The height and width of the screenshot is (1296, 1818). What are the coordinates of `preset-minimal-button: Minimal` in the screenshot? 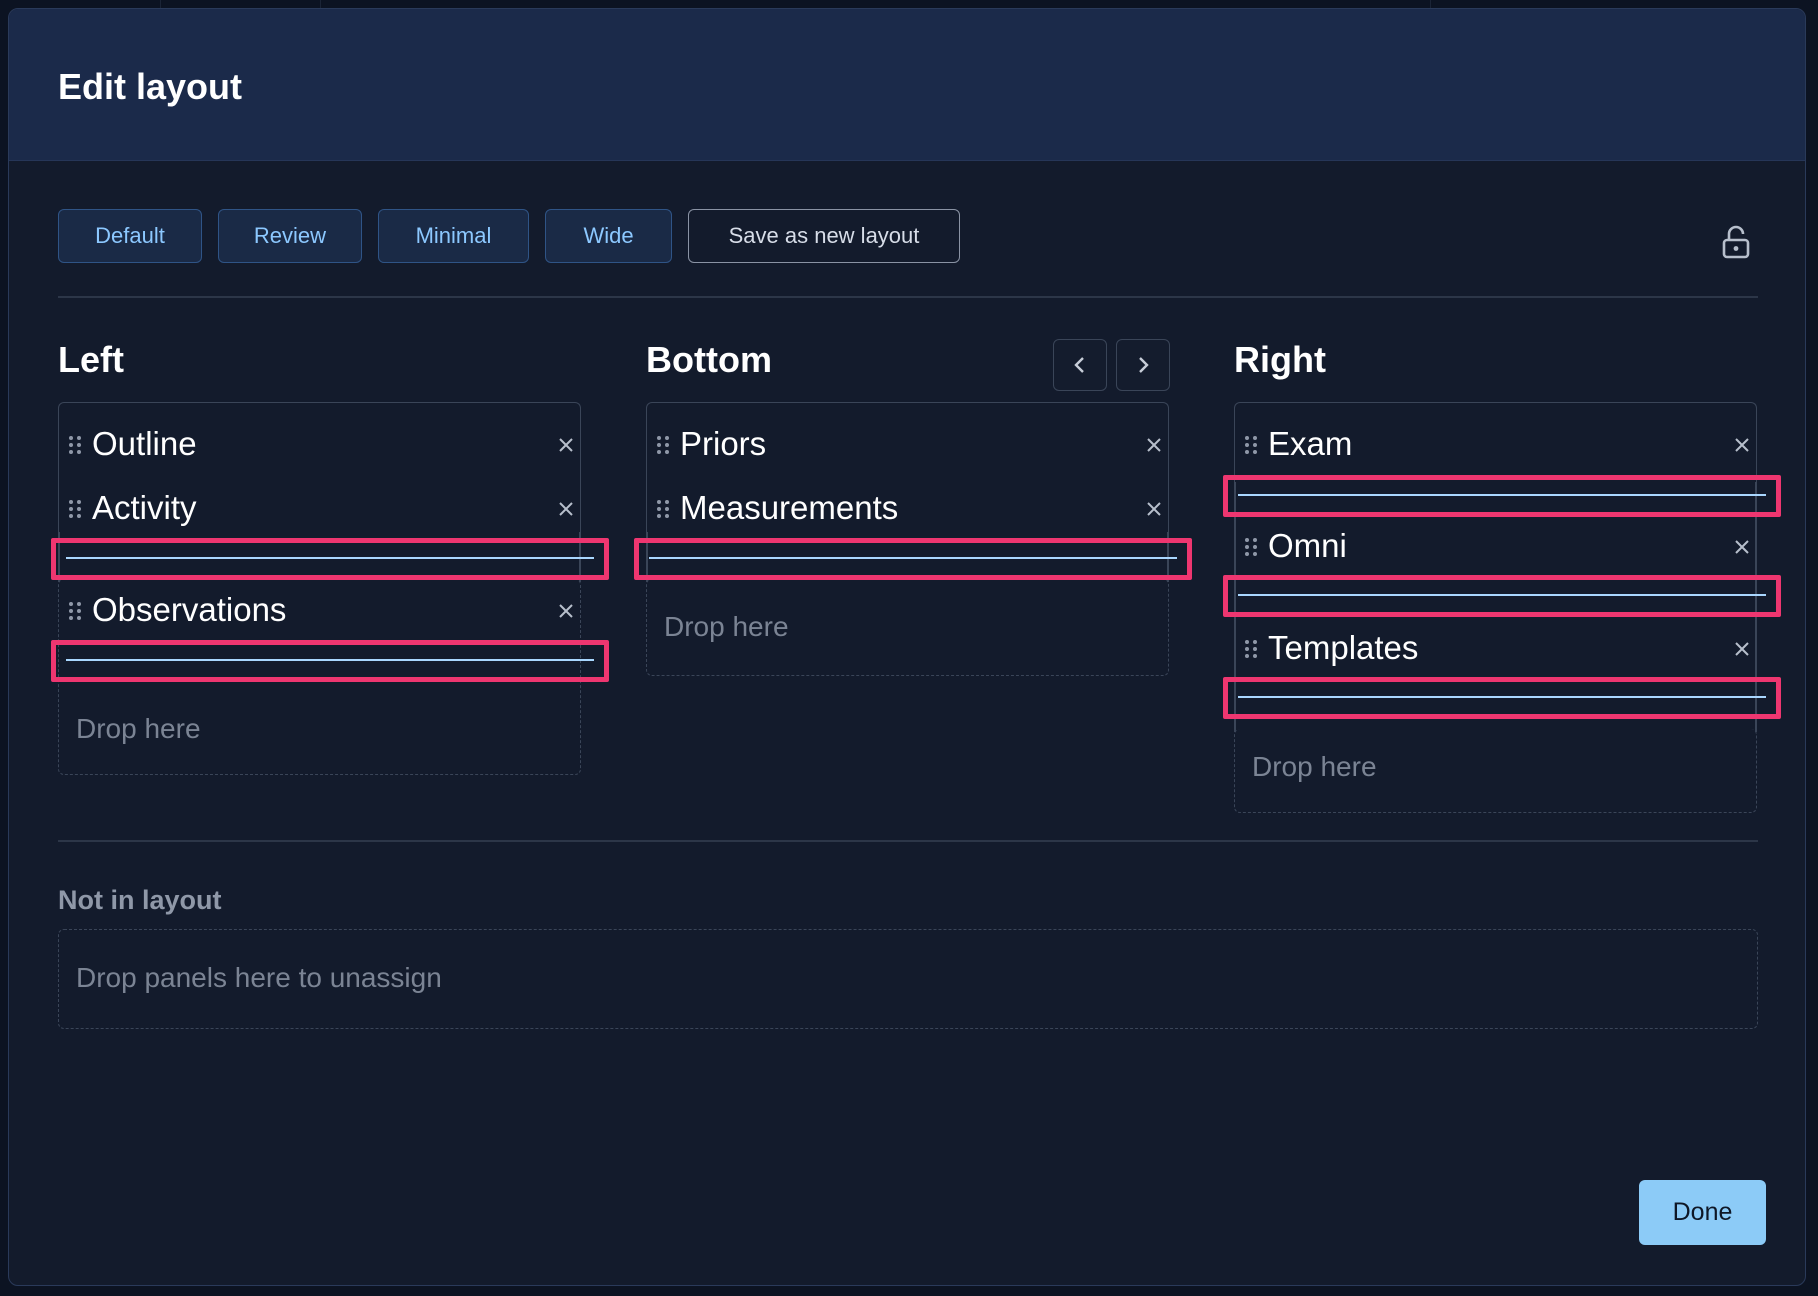 It's located at (453, 236).